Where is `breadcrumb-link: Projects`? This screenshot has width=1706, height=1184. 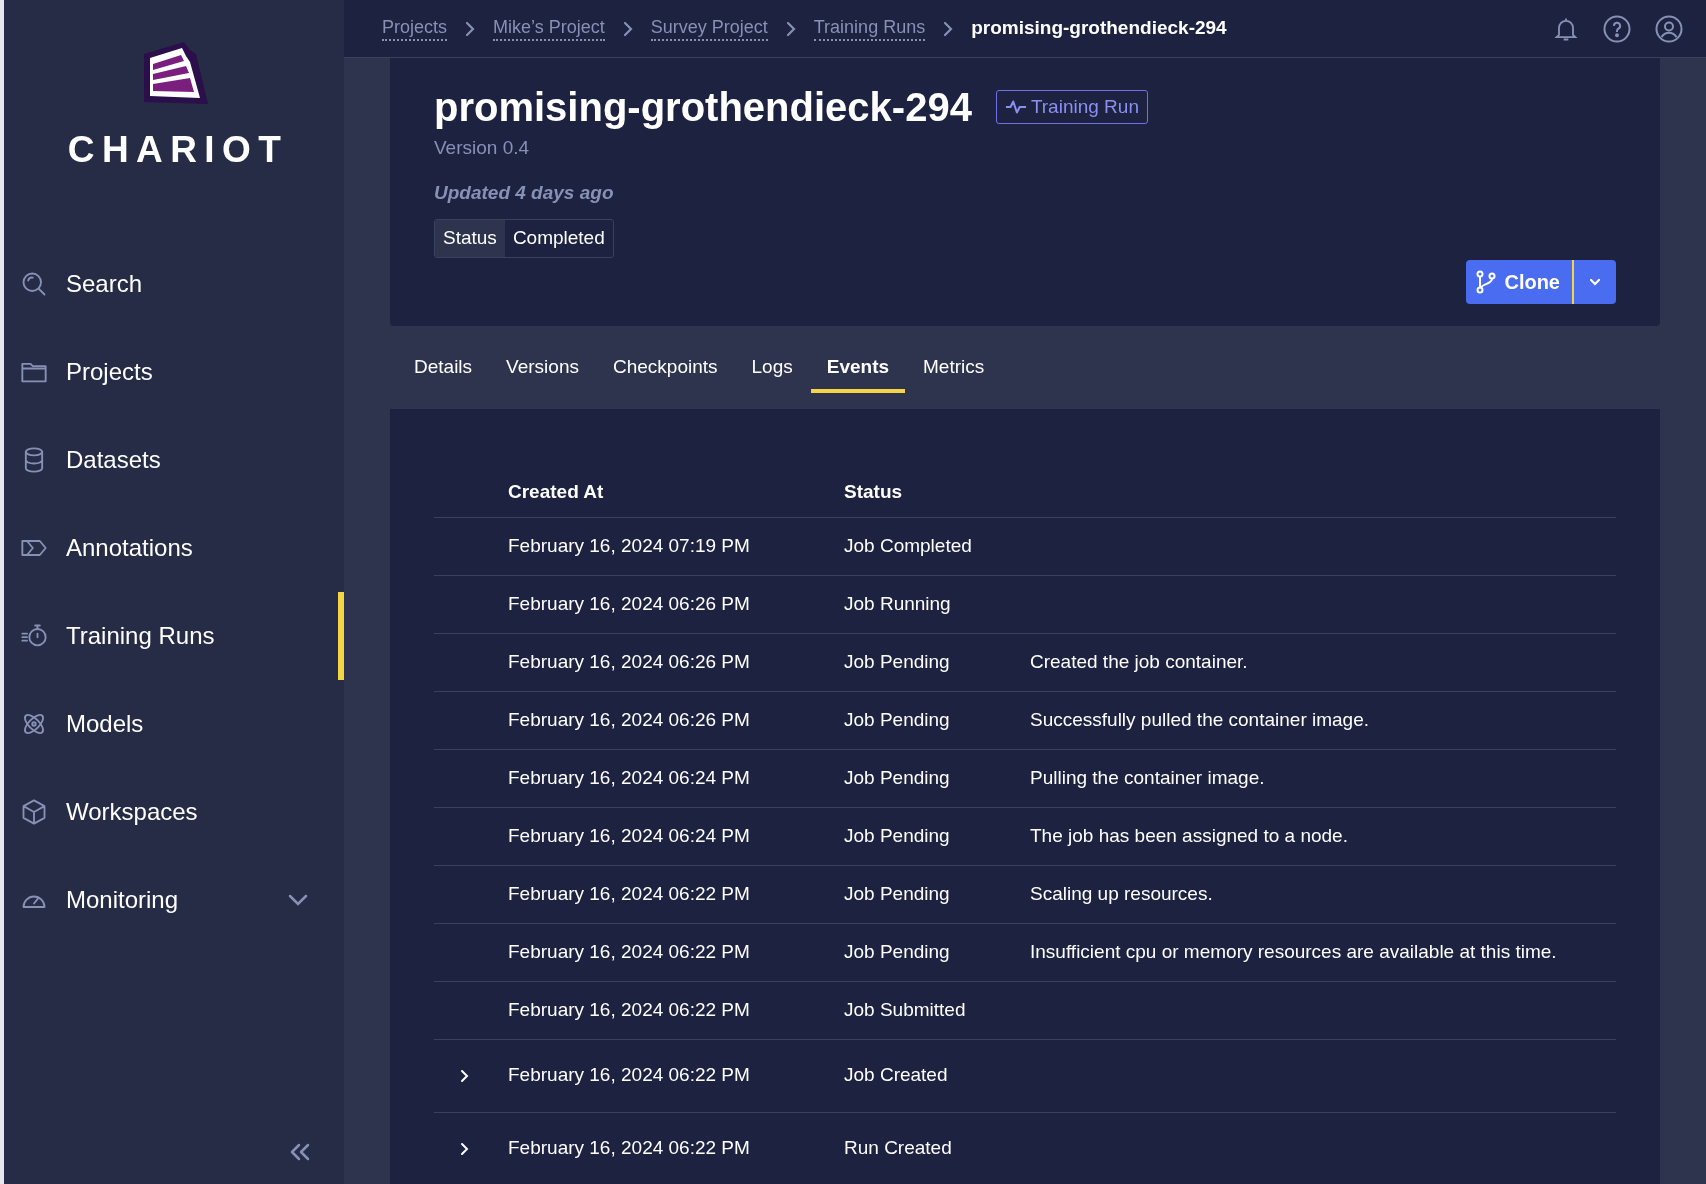
breadcrumb-link: Projects is located at coordinates (415, 28).